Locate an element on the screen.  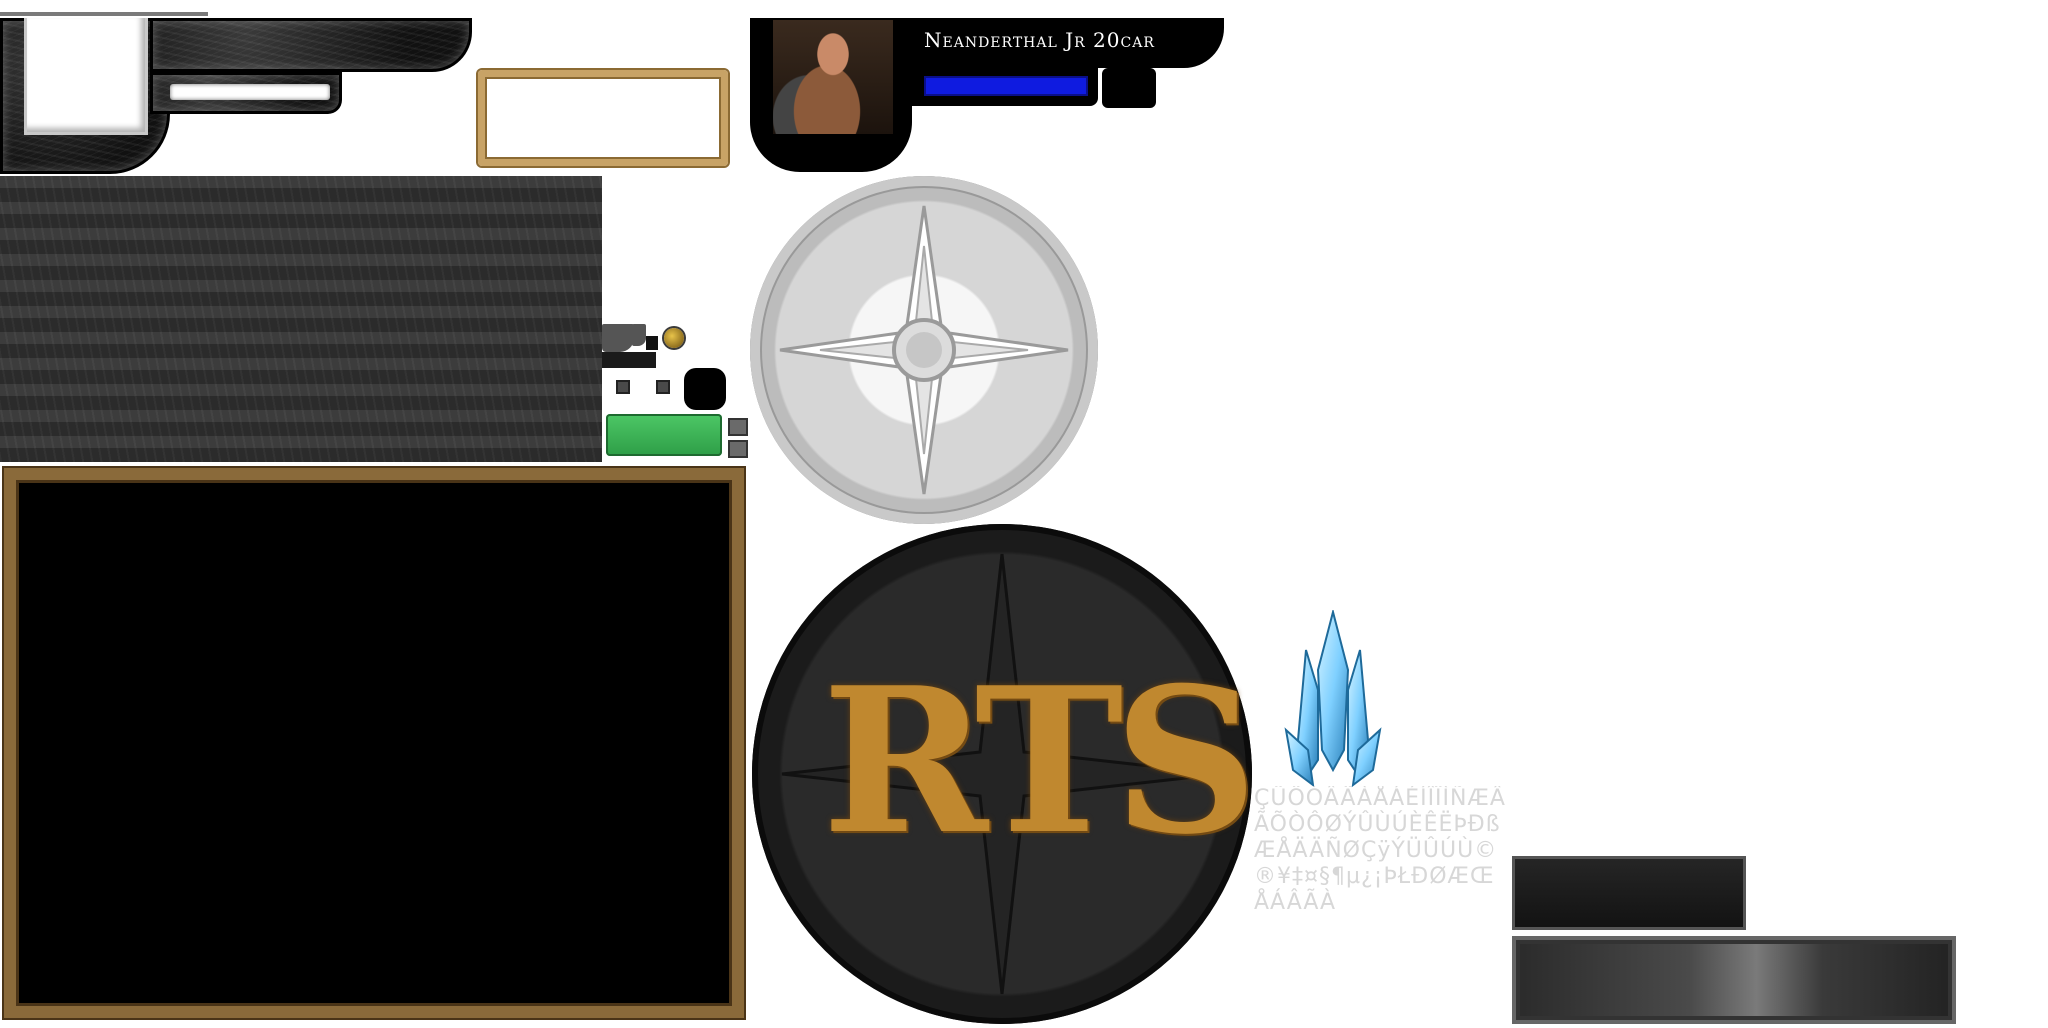
mana-bar is located at coordinates (1006, 86).